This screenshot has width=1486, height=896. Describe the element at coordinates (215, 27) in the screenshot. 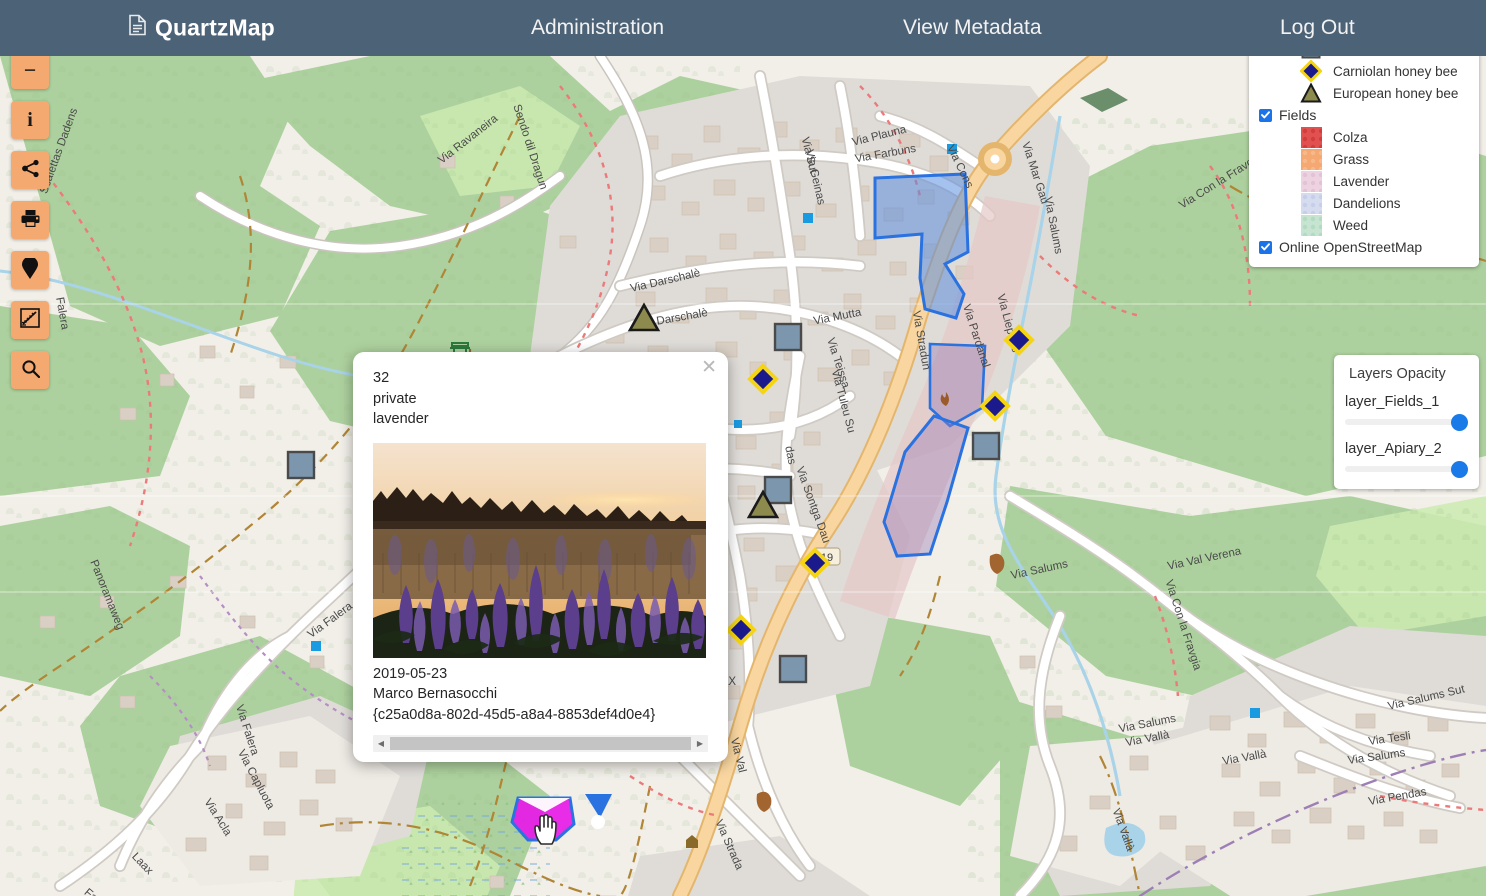

I see `app-title: QuartzMap` at that location.